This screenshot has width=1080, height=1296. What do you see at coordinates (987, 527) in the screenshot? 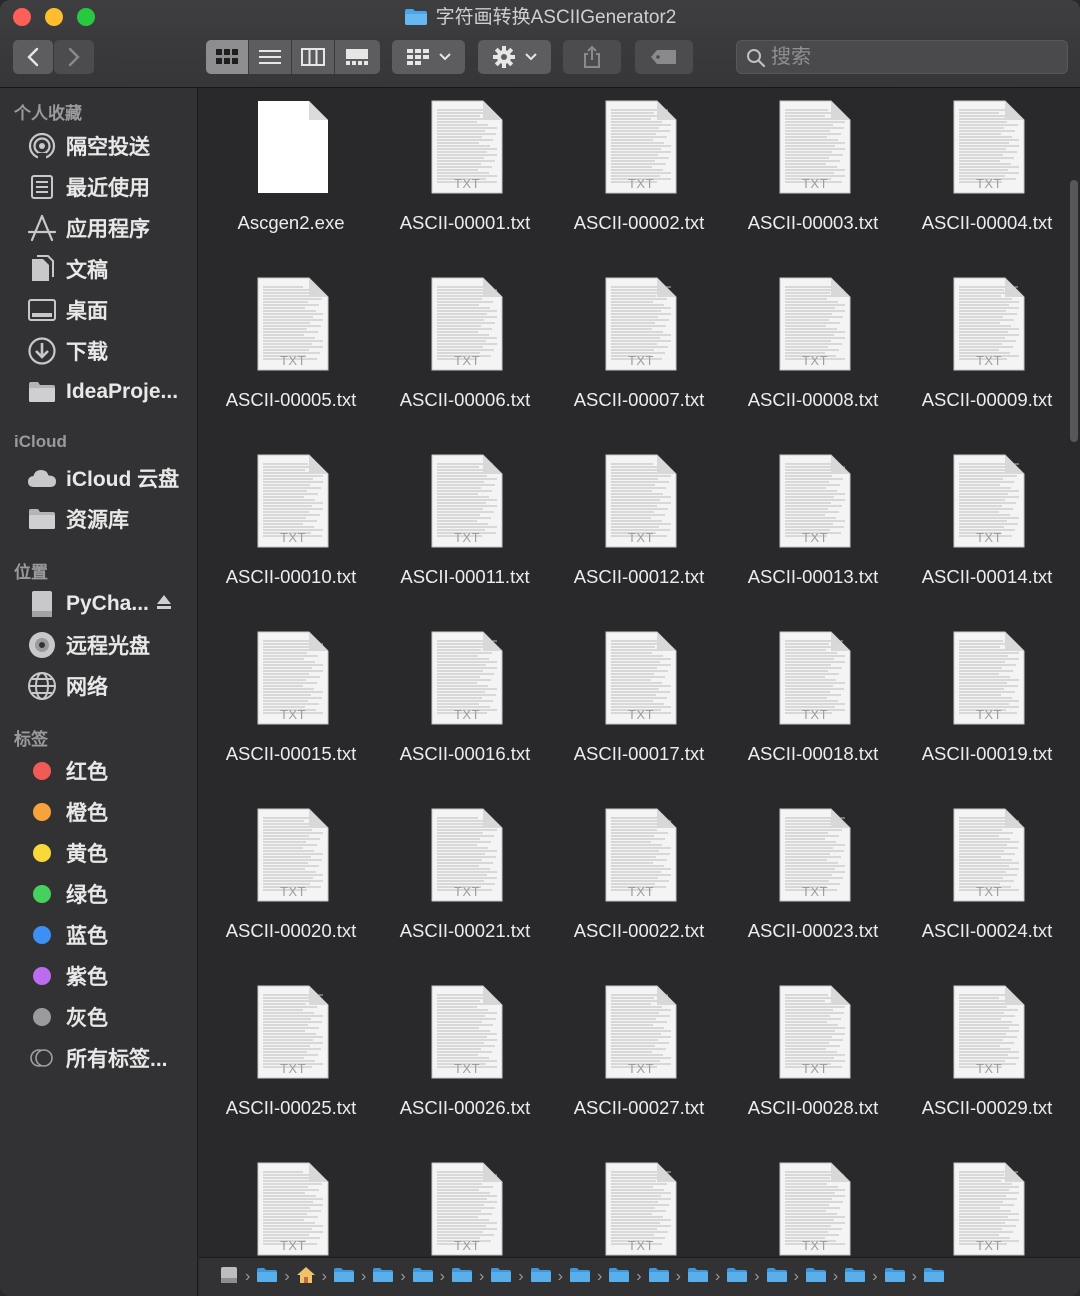
I see `file-item: TXT ASCII-00014.txt` at bounding box center [987, 527].